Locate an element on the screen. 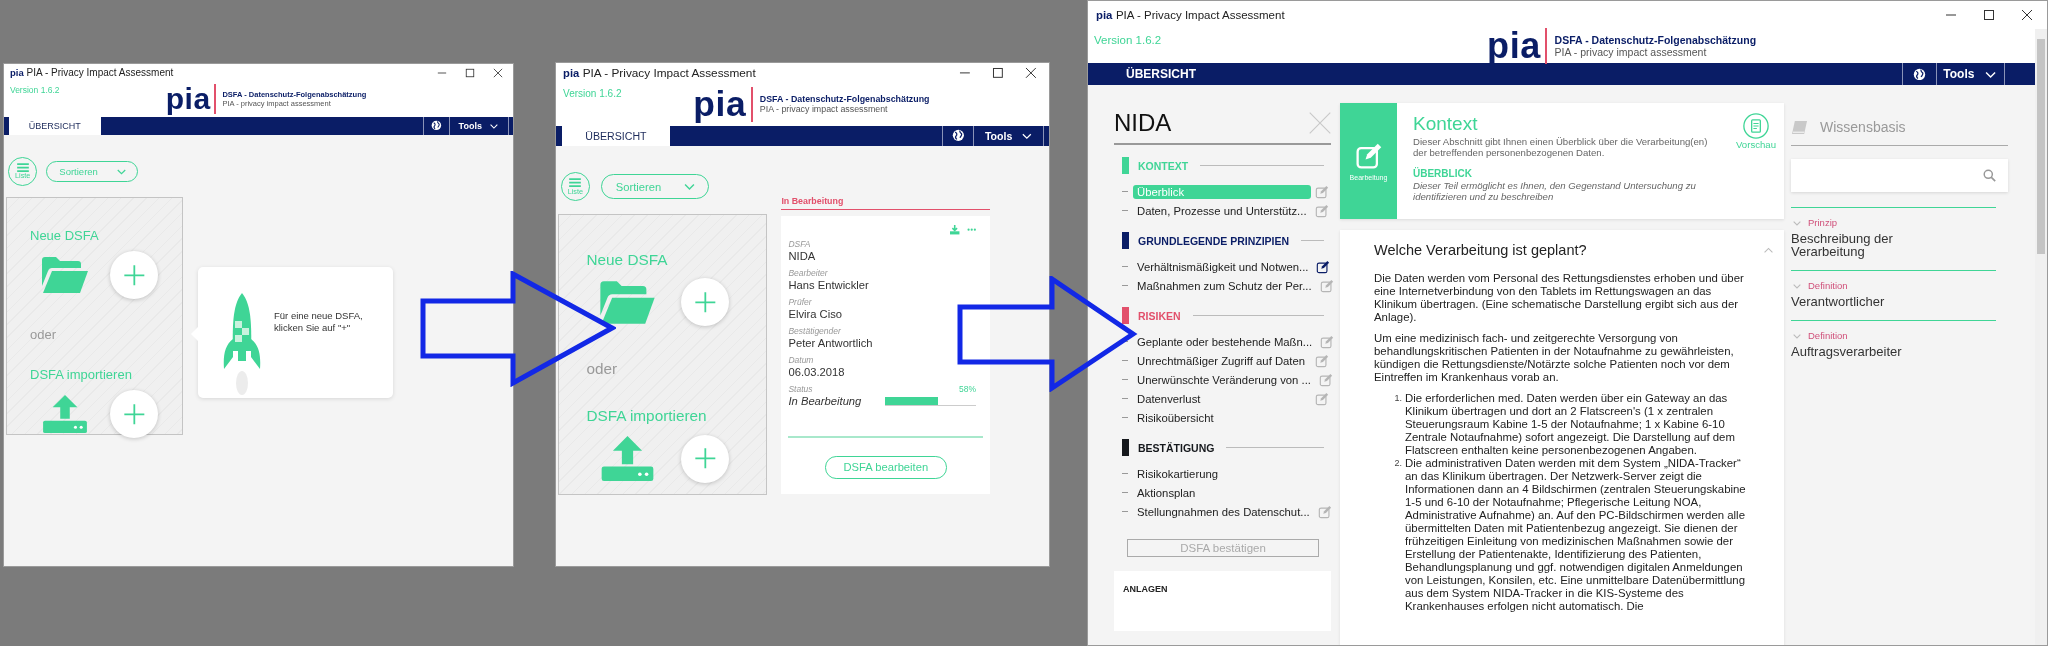 The width and height of the screenshot is (2048, 646). download-icon is located at coordinates (955, 230).